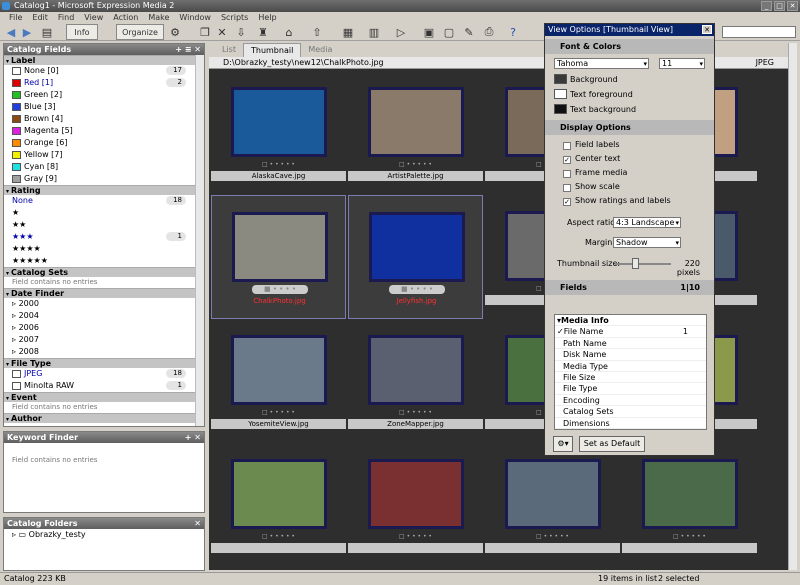 The width and height of the screenshot is (800, 585). Describe the element at coordinates (241, 32) in the screenshot. I see `import-icon: ⇩` at that location.